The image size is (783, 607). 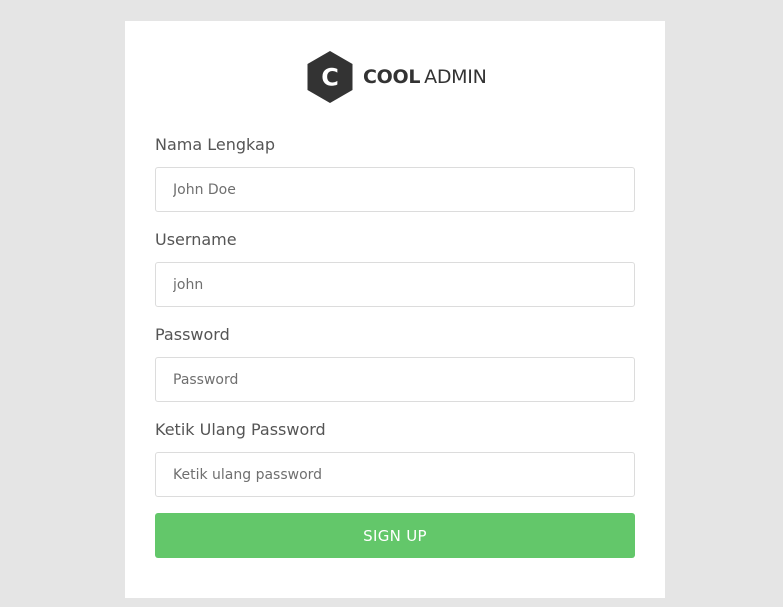 I want to click on hexagon-c-logo-icon: C, so click(x=330, y=77).